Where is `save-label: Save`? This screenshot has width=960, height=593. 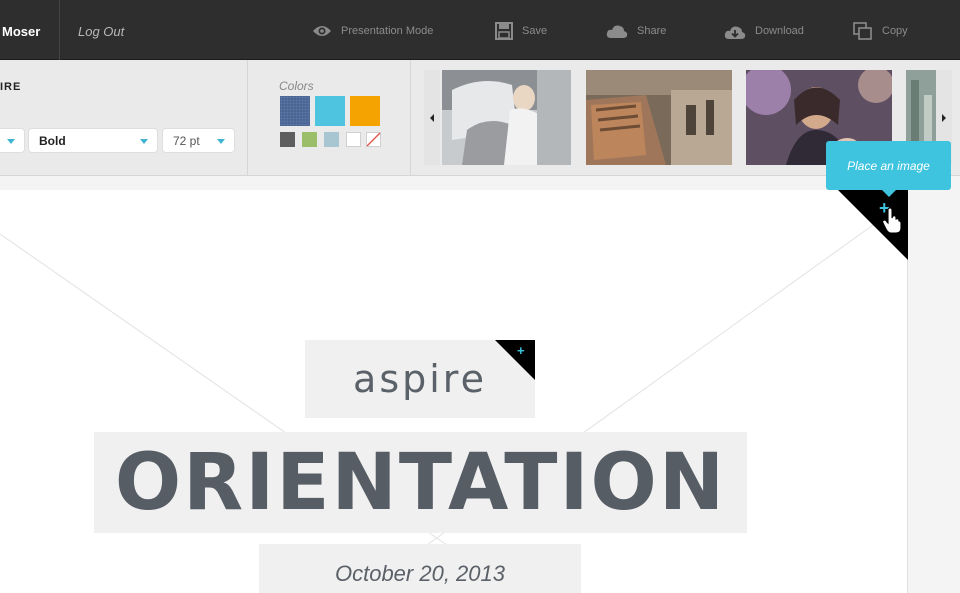
save-label: Save is located at coordinates (535, 31).